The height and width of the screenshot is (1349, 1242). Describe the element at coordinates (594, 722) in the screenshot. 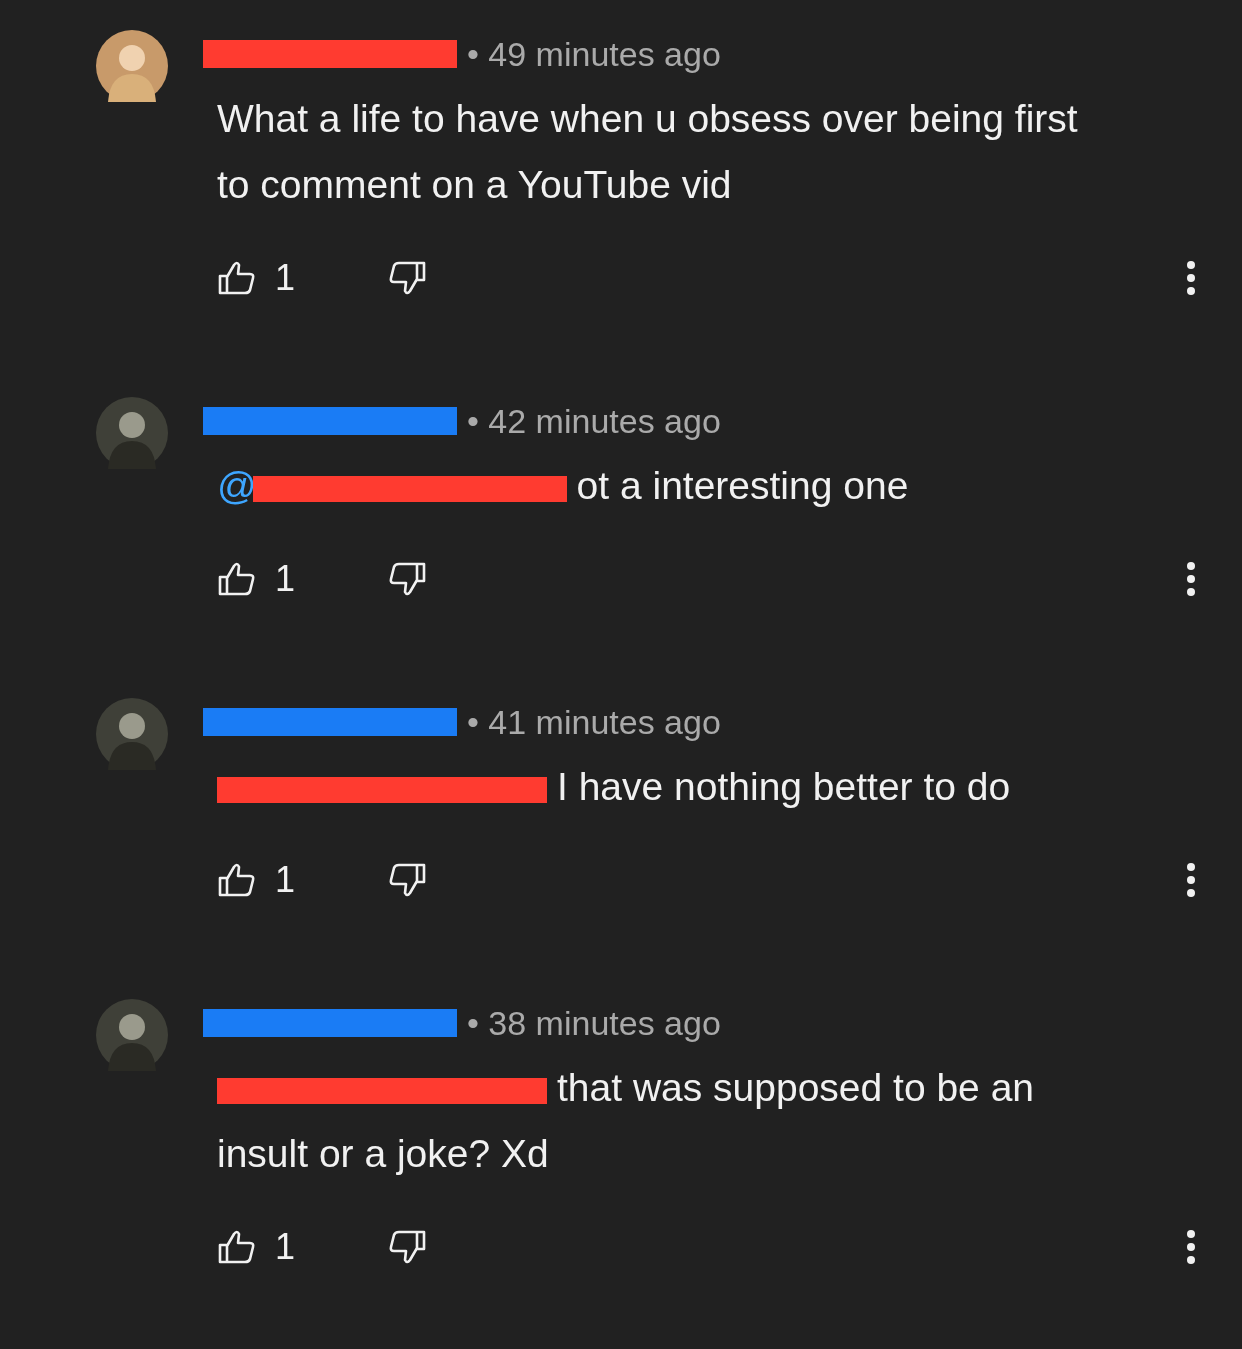

I see `comment-time: • 41 minutes ago` at that location.